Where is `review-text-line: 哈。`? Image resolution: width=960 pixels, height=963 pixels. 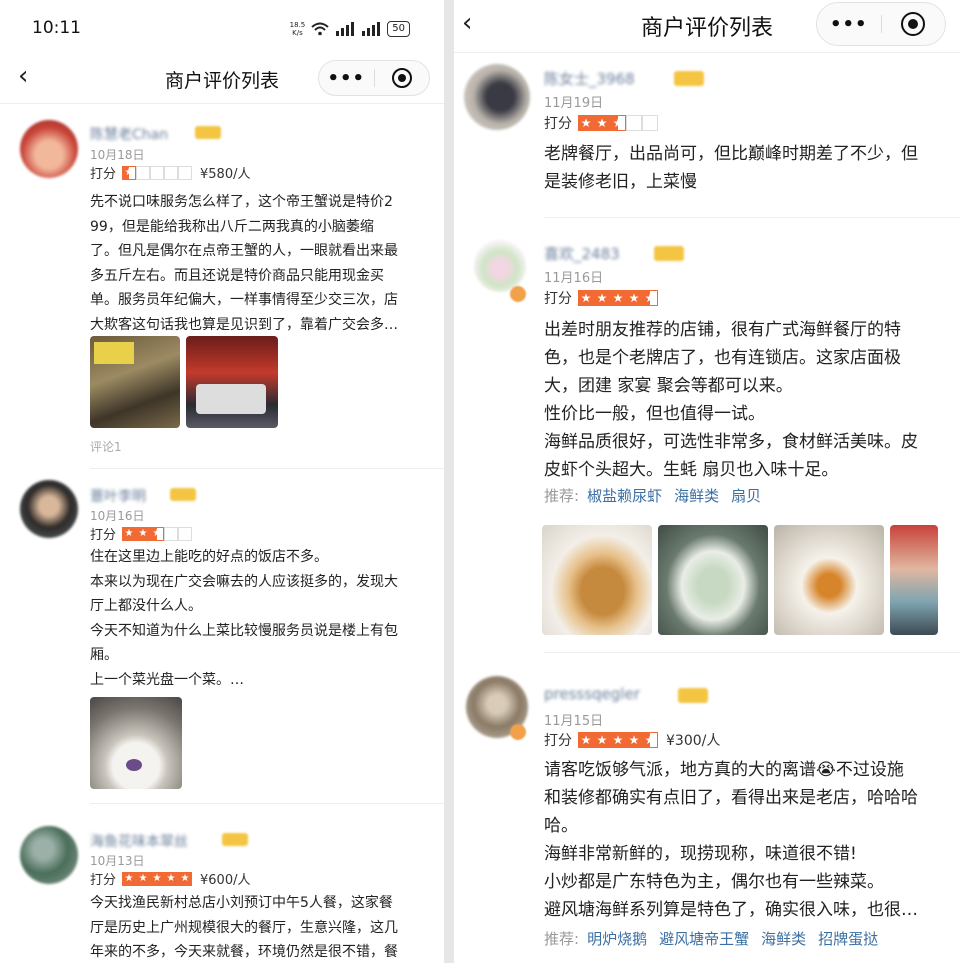 review-text-line: 哈。 is located at coordinates (561, 826).